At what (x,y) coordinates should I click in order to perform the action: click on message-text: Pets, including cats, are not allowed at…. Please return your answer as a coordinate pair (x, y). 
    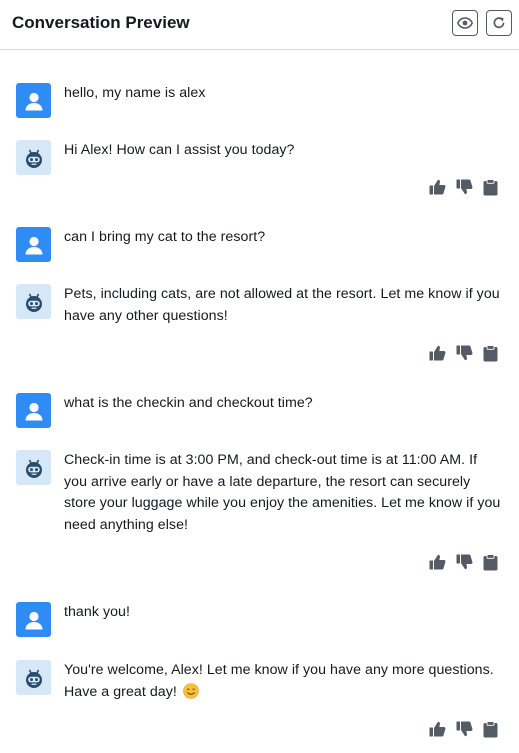
    Looking at the image, I should click on (282, 305).